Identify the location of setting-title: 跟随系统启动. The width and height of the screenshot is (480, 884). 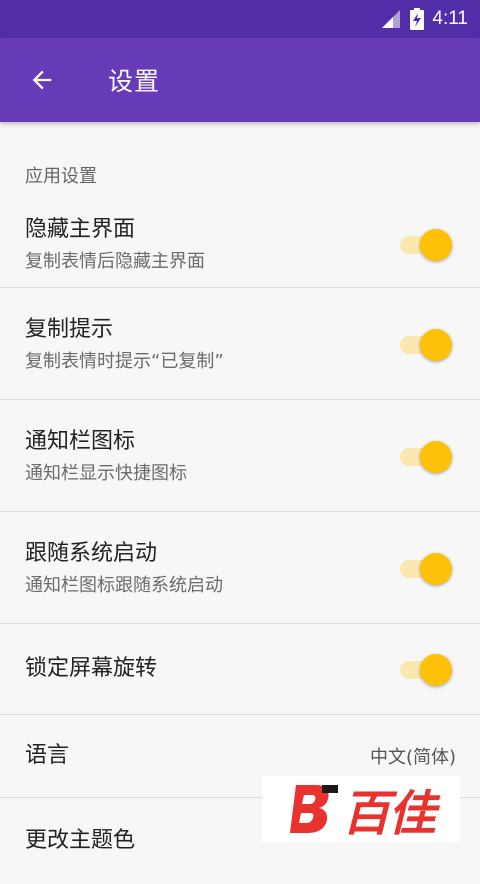
(91, 553).